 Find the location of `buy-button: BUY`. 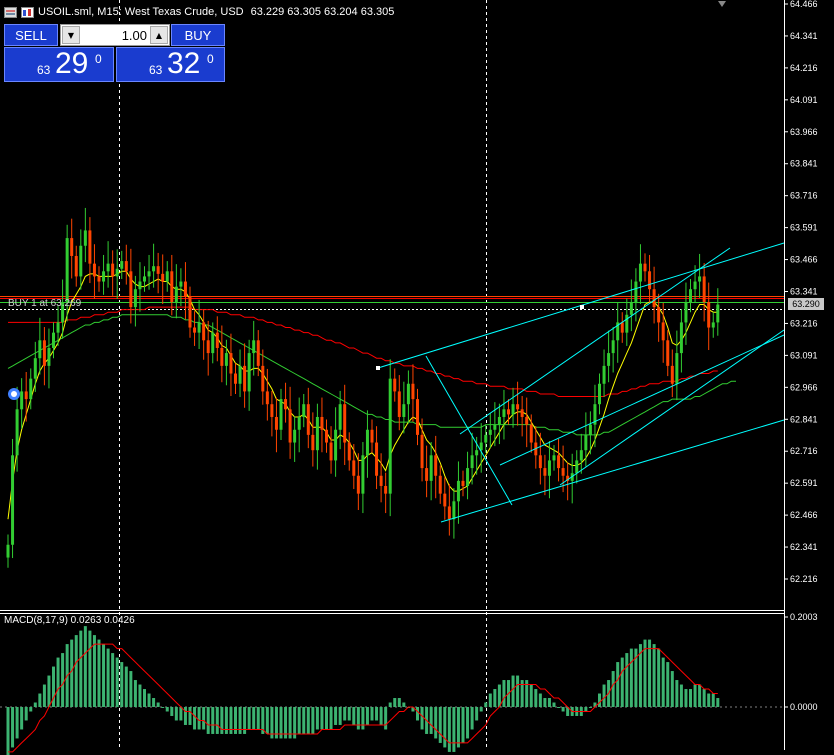

buy-button: BUY is located at coordinates (198, 35).